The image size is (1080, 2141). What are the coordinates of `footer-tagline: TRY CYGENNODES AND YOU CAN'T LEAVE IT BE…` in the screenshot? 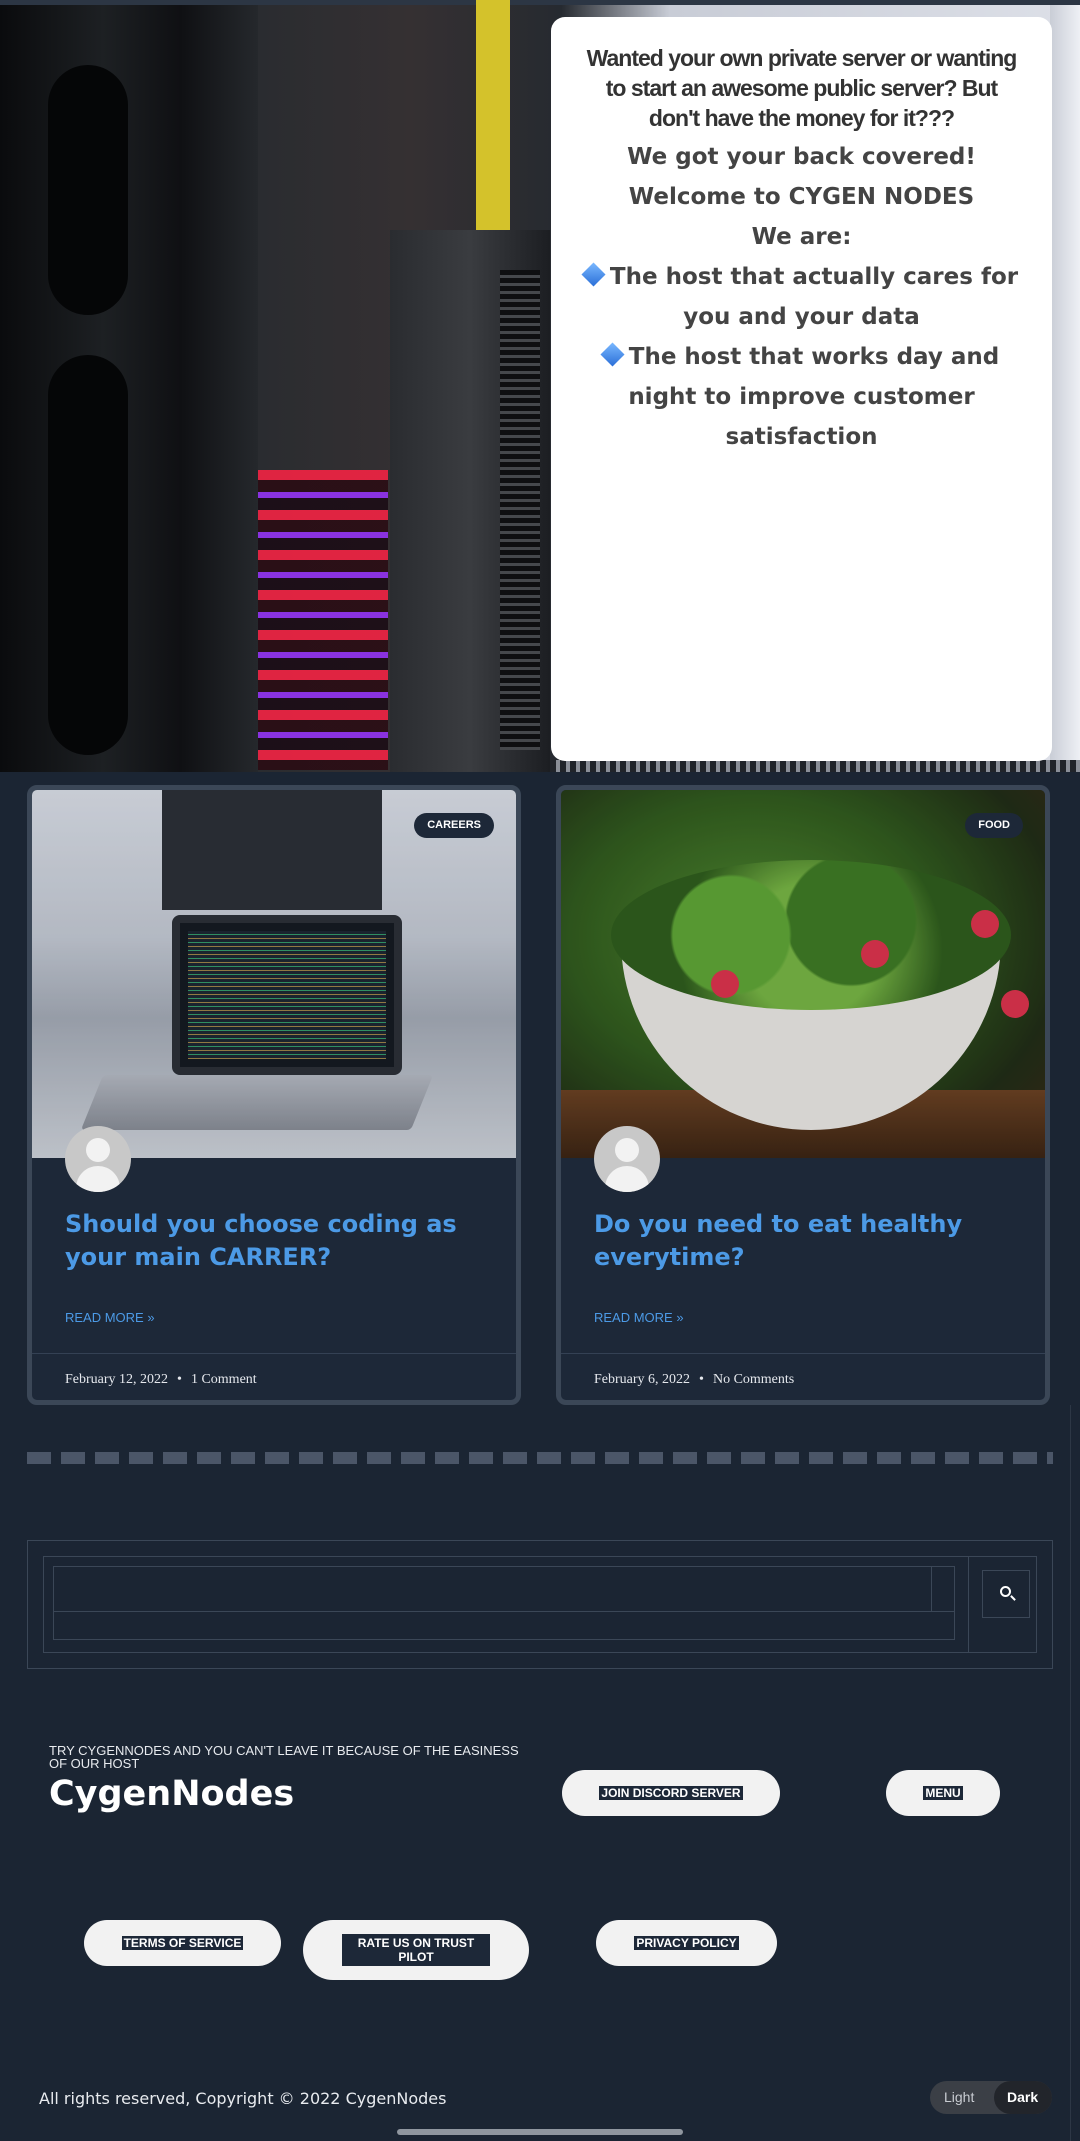 It's located at (284, 1757).